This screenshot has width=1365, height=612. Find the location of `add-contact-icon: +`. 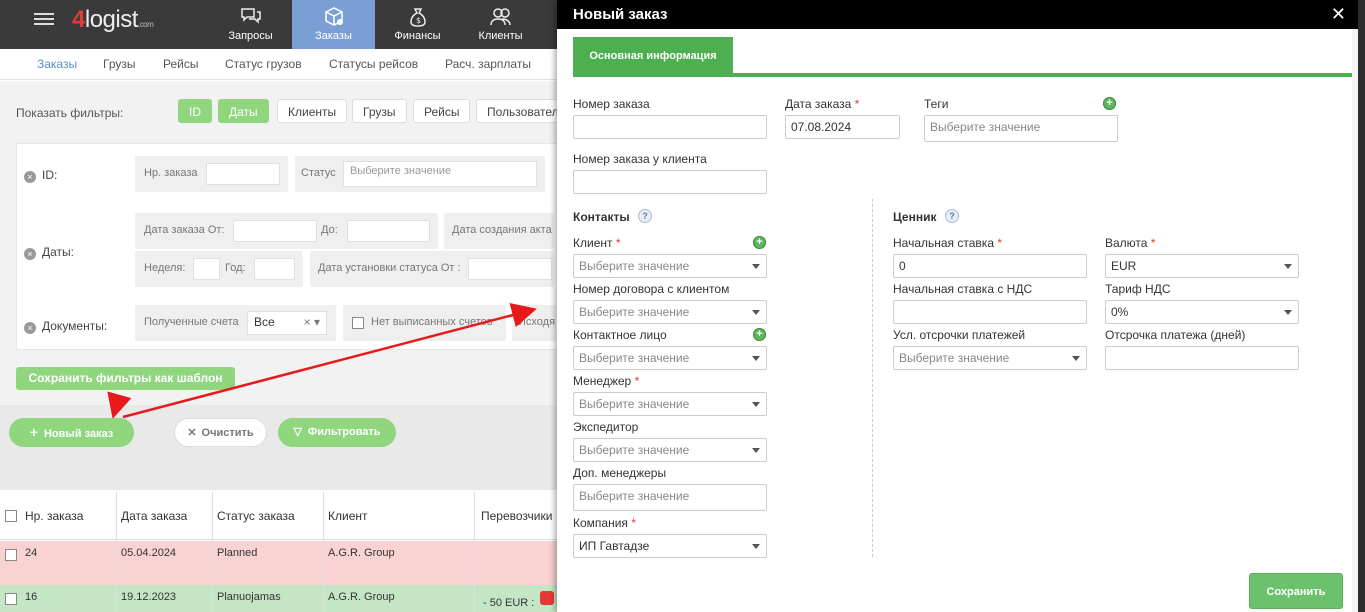

add-contact-icon: + is located at coordinates (759, 334).